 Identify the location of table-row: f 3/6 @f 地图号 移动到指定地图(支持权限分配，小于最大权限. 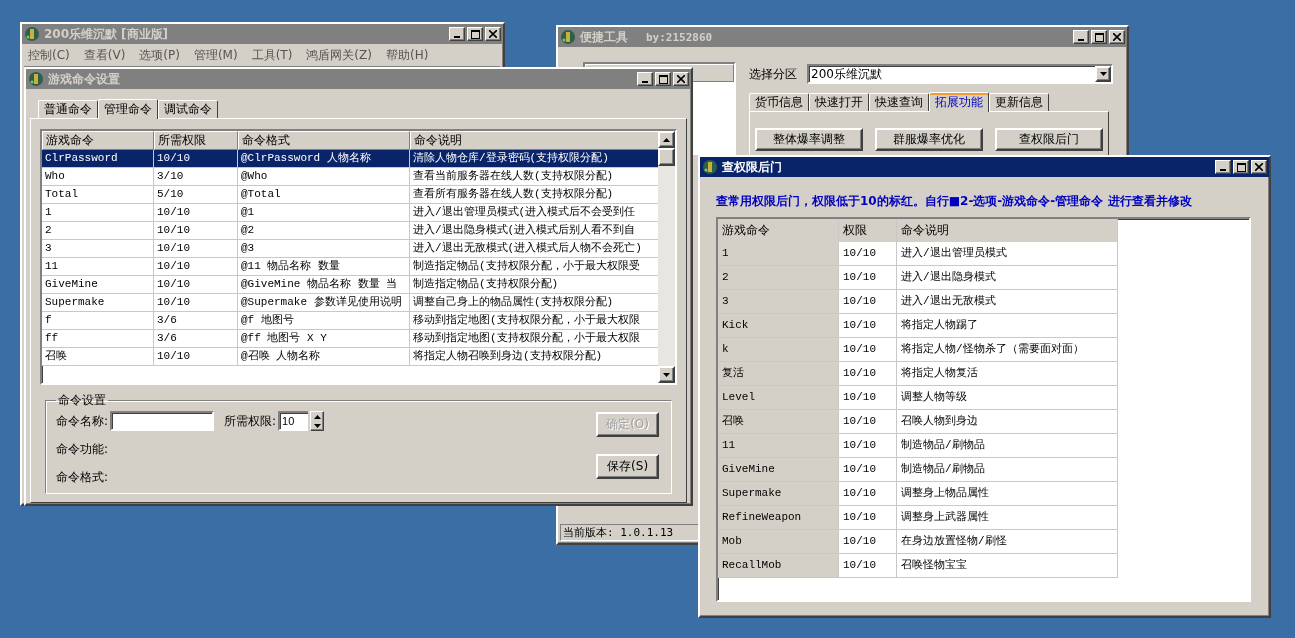
(350, 321).